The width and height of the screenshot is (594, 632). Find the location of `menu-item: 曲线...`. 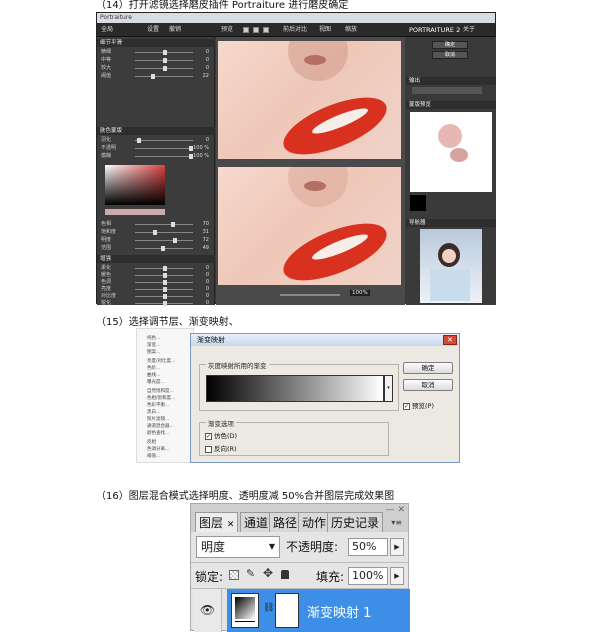

menu-item: 曲线... is located at coordinates (153, 375).